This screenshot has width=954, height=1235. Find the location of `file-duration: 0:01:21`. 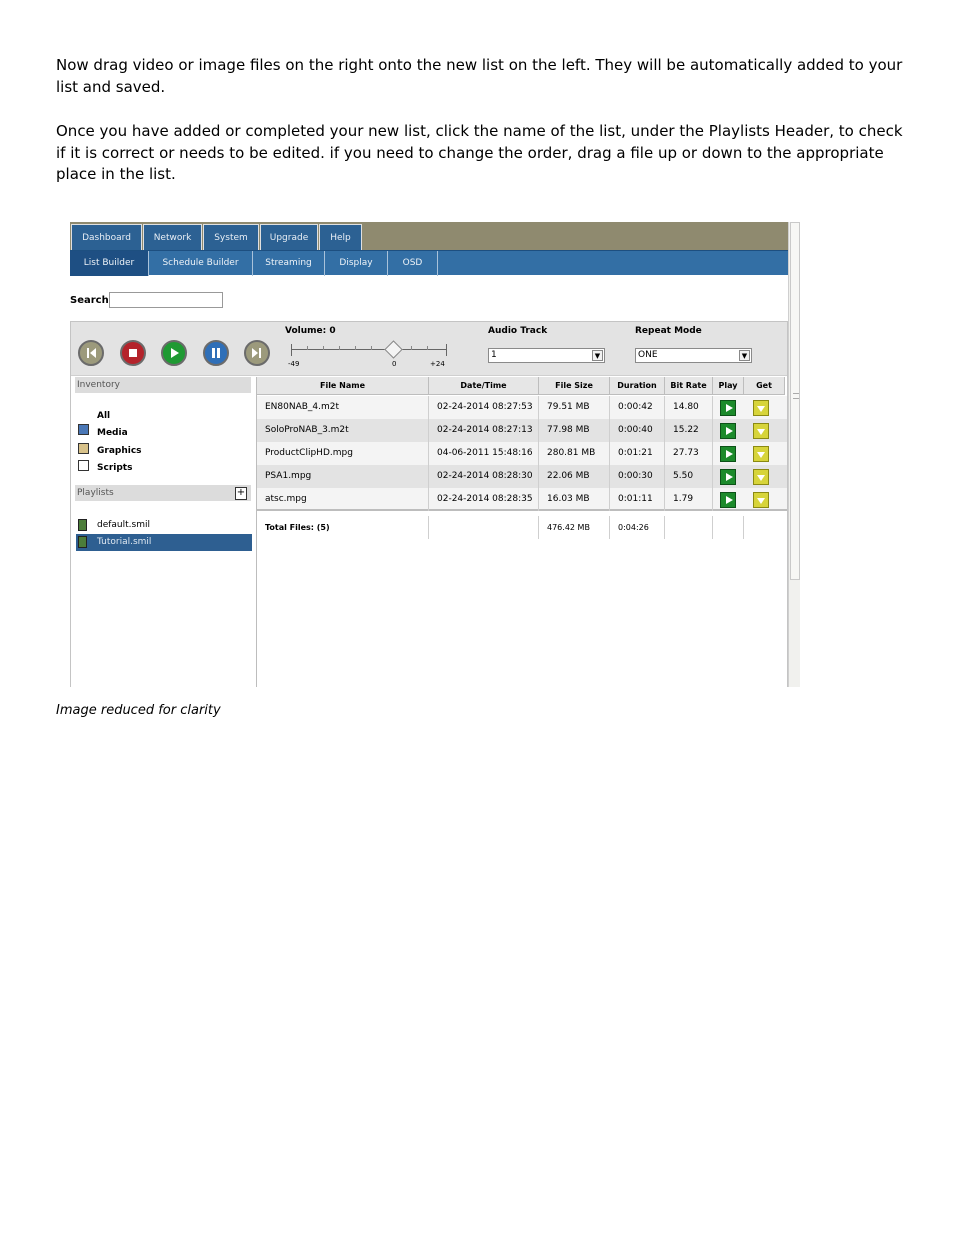

file-duration: 0:01:21 is located at coordinates (637, 453).